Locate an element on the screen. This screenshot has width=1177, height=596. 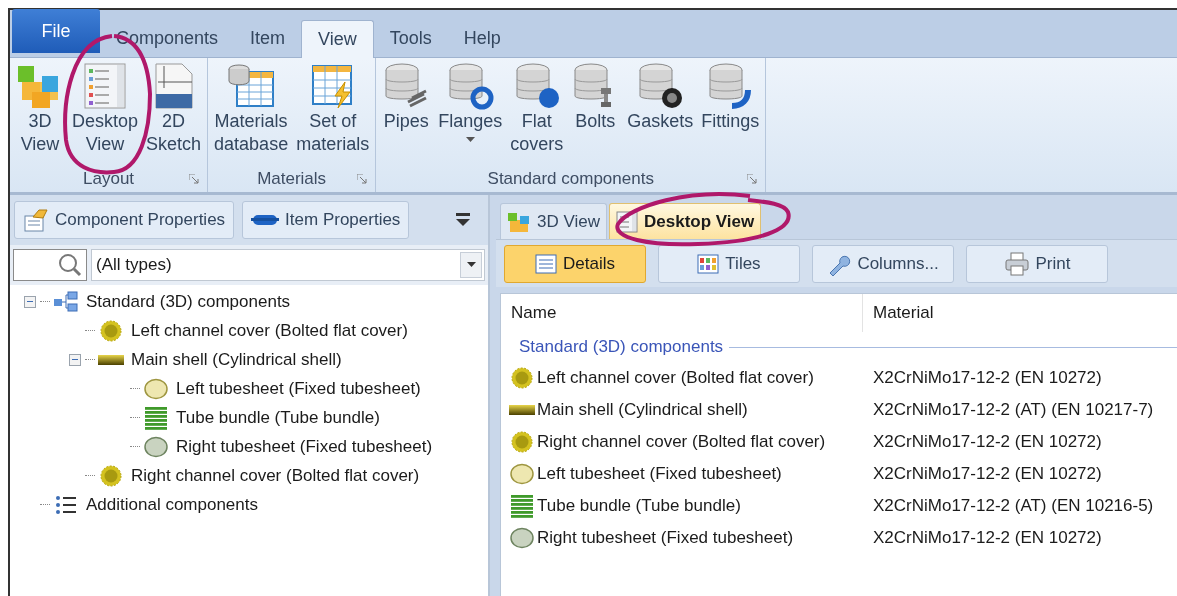
ribbon-button: 3D View is located at coordinates (40, 109).